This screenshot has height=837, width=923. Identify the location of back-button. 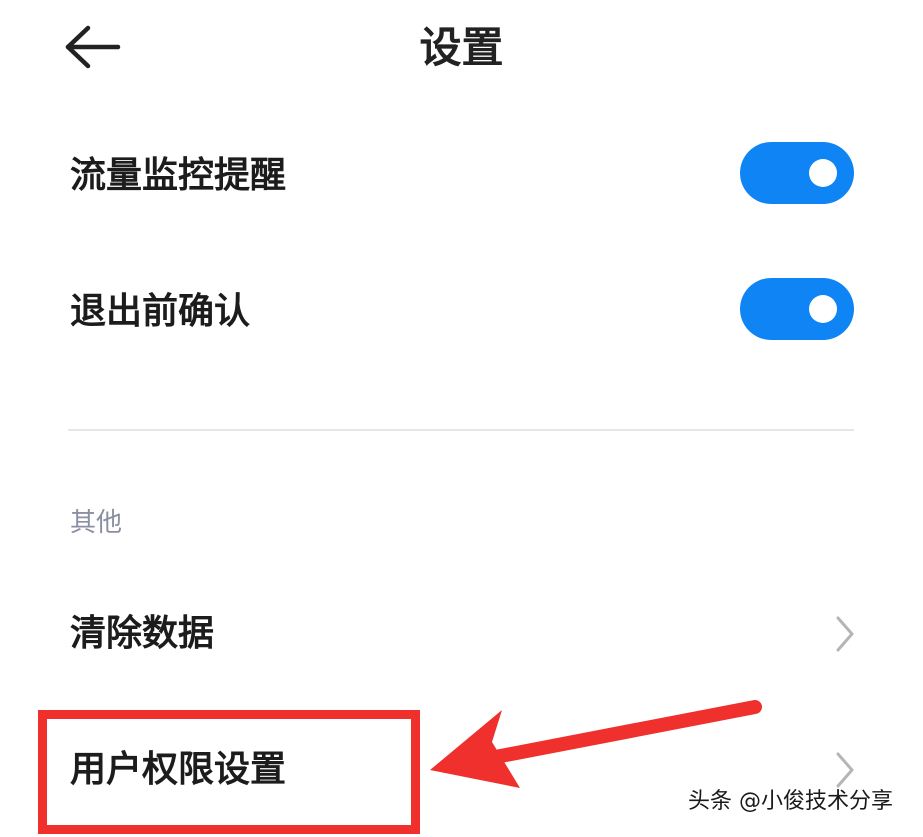
(92, 47).